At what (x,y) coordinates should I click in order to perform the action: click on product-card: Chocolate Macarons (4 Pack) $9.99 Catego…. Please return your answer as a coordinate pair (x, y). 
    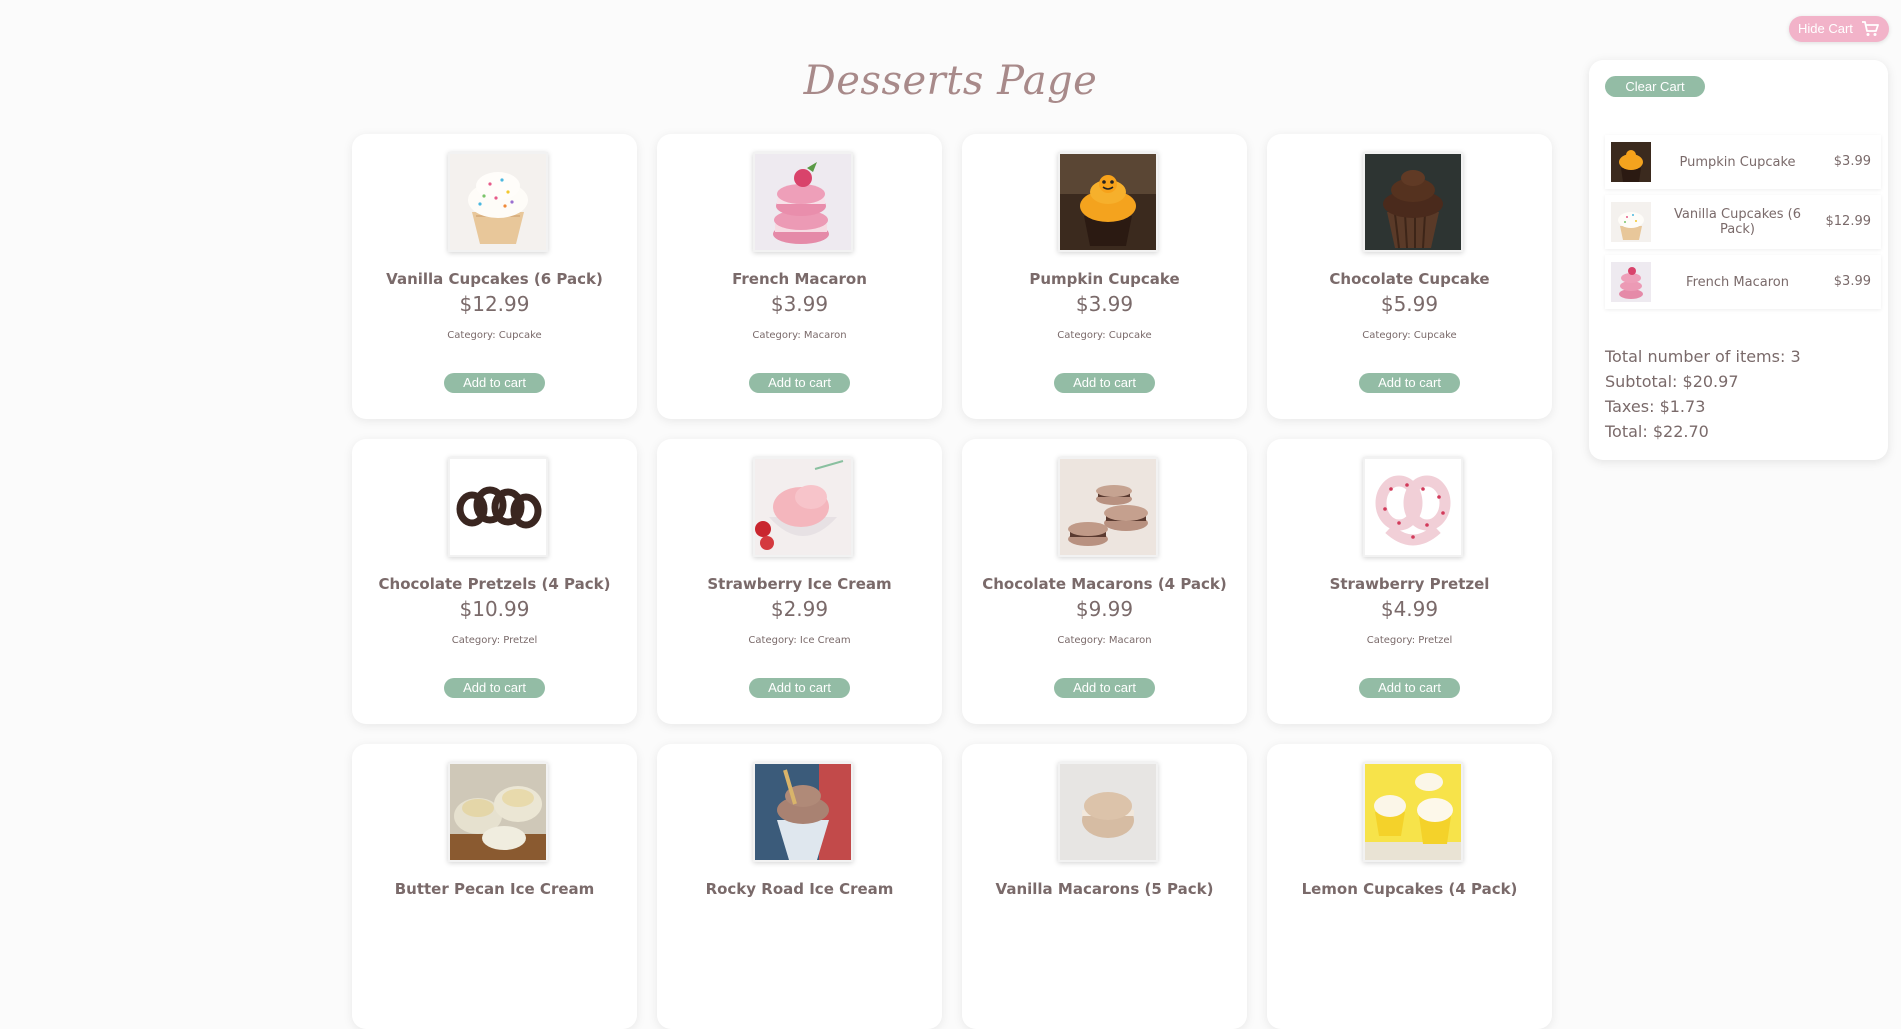
    Looking at the image, I should click on (1104, 581).